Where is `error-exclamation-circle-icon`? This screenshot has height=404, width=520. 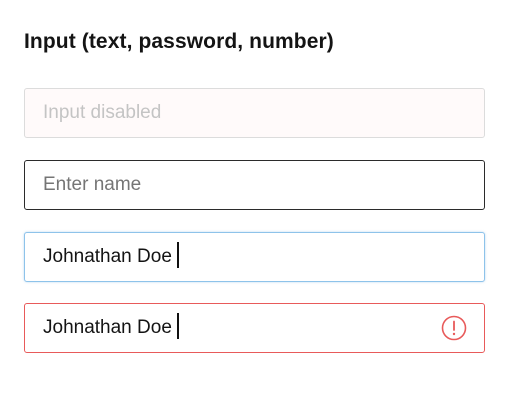
error-exclamation-circle-icon is located at coordinates (454, 328).